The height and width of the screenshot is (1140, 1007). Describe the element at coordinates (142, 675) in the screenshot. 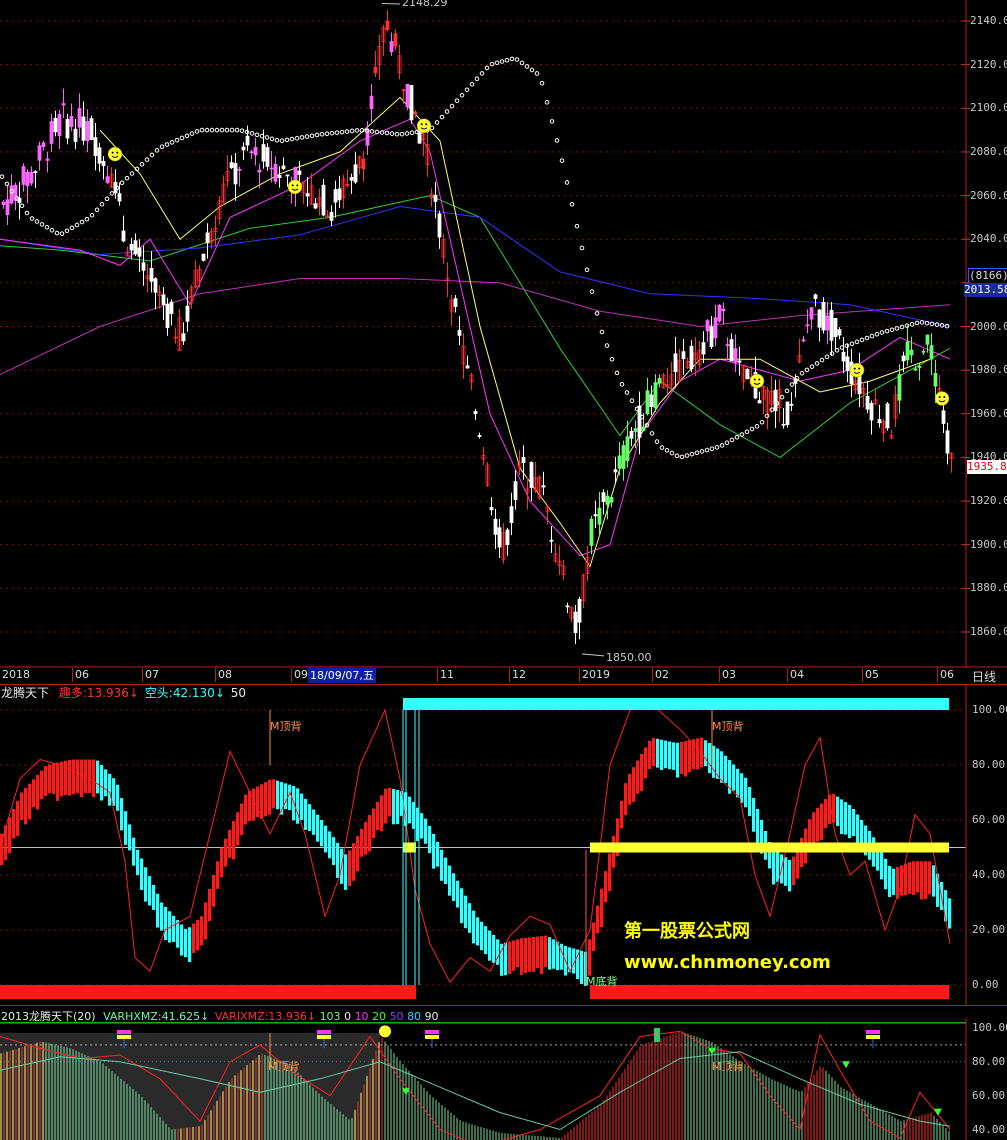

I see `date-tick` at that location.